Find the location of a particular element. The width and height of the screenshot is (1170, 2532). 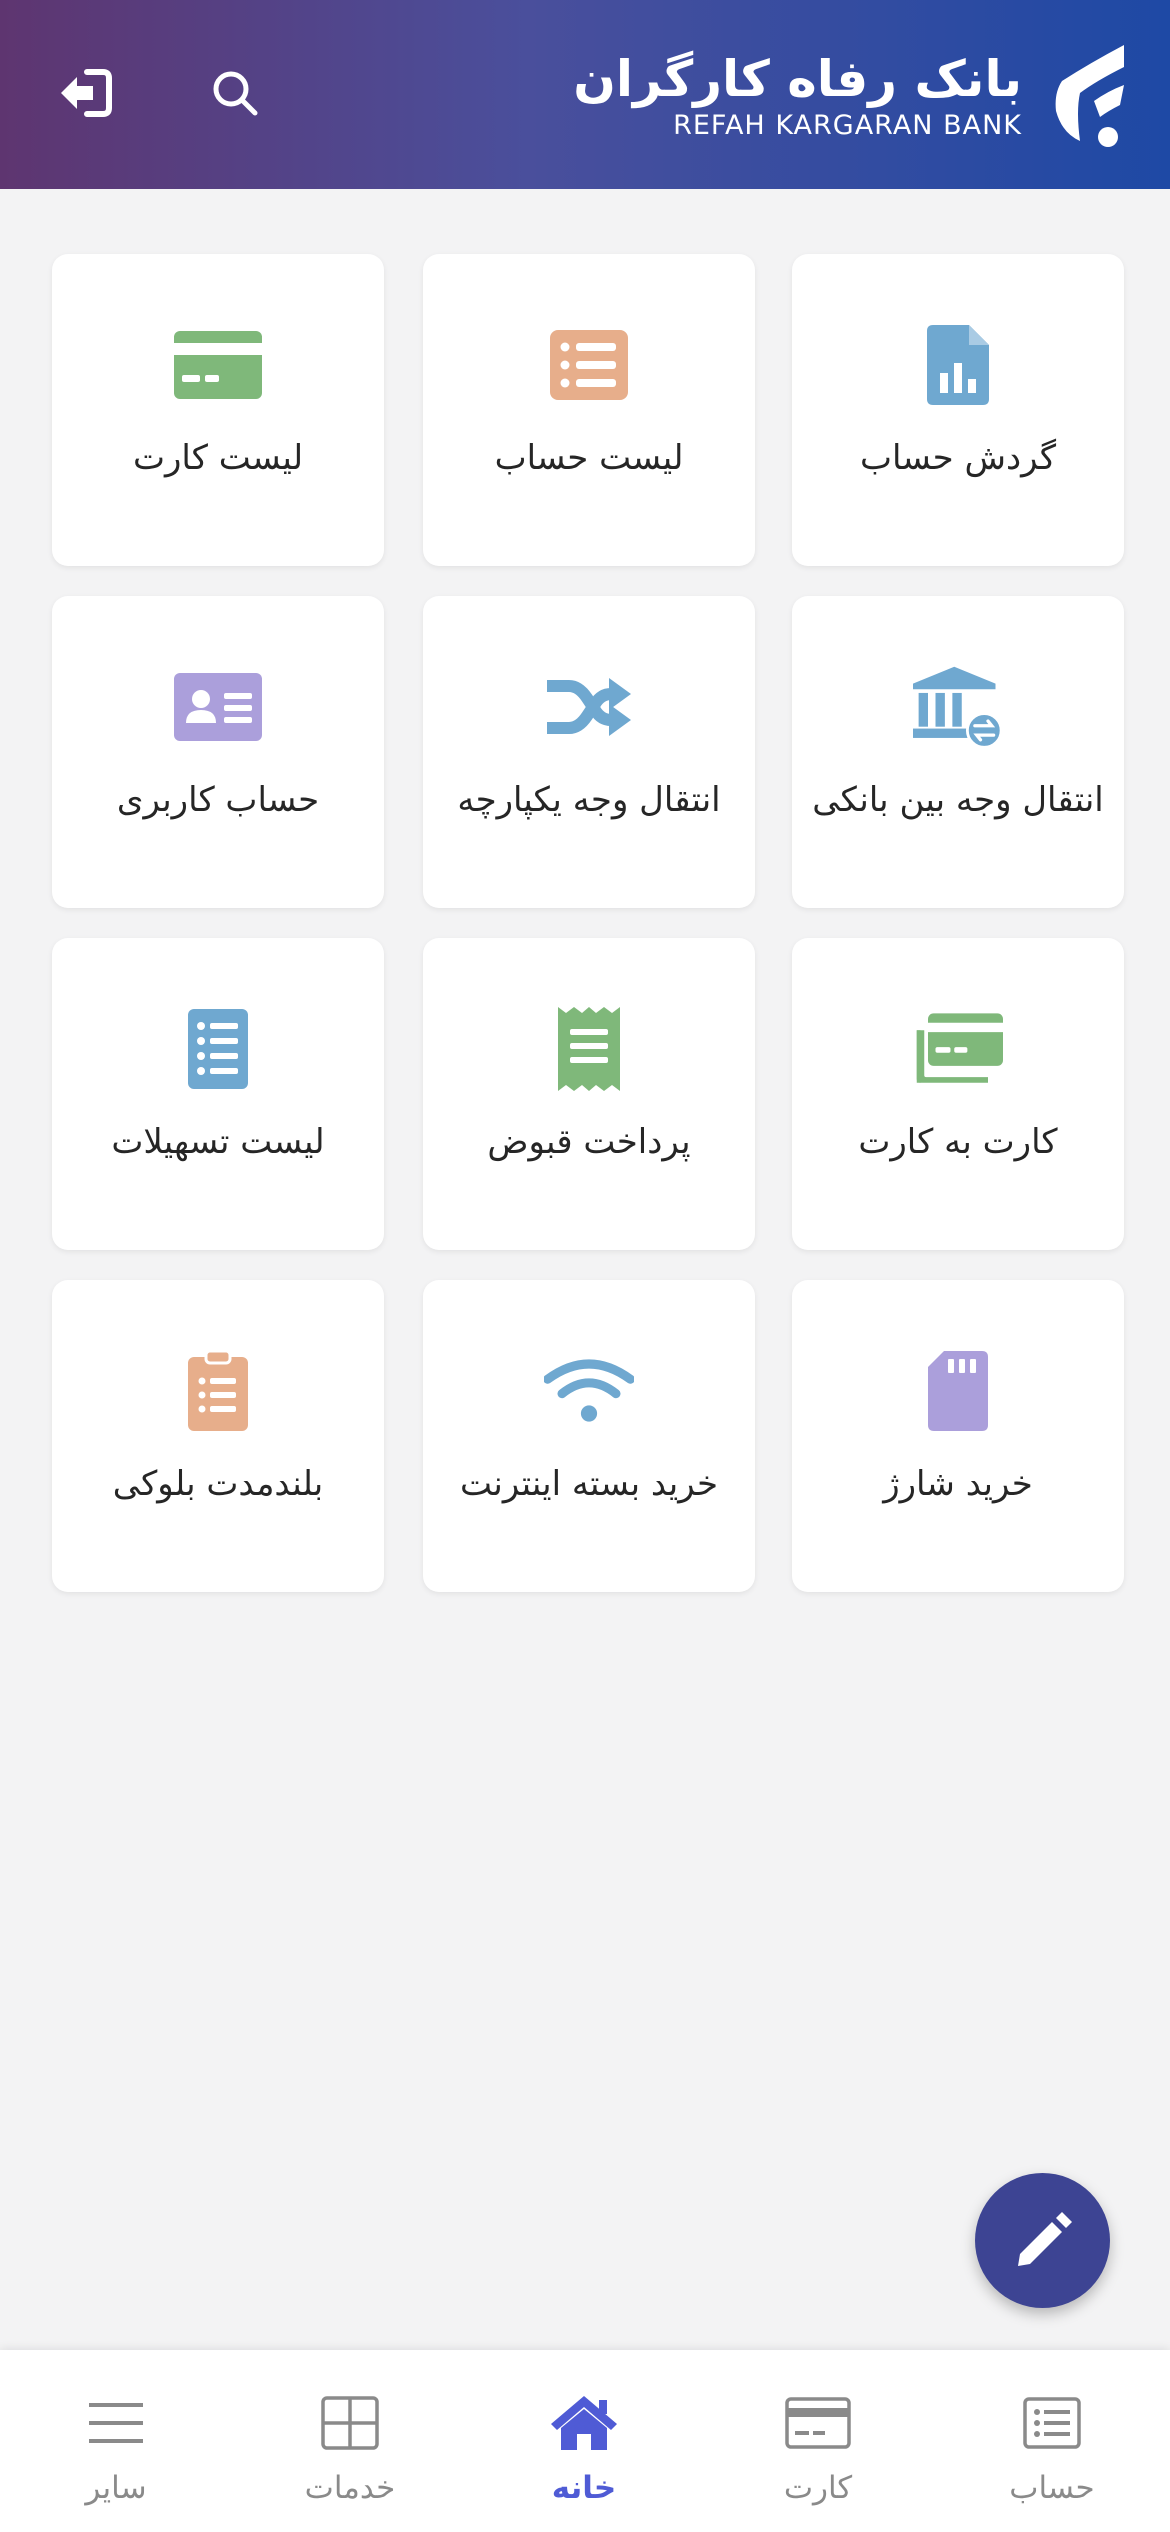

tile-label: حساب کاربری is located at coordinates (218, 800).